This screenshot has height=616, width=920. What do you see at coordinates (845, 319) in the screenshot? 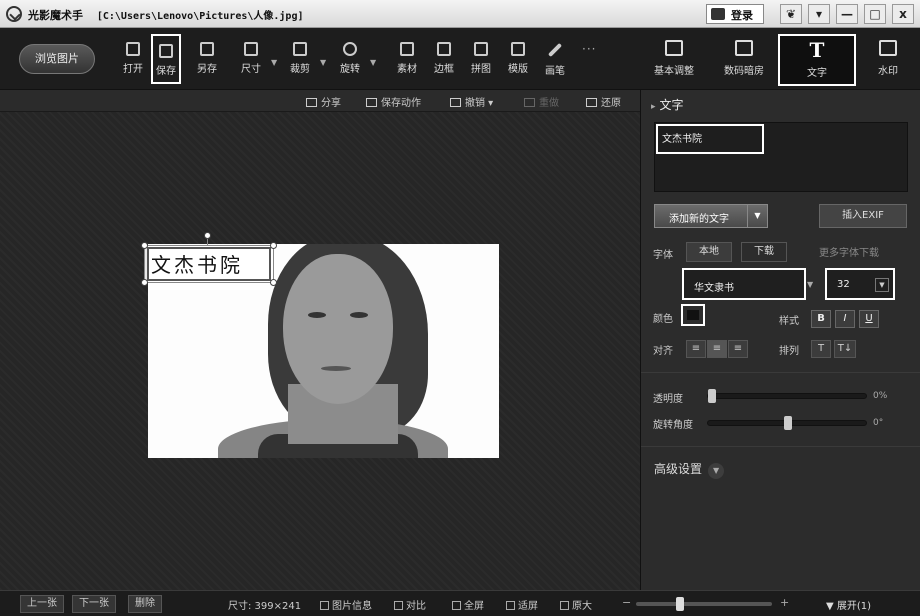
I see `italic-button: I` at bounding box center [845, 319].